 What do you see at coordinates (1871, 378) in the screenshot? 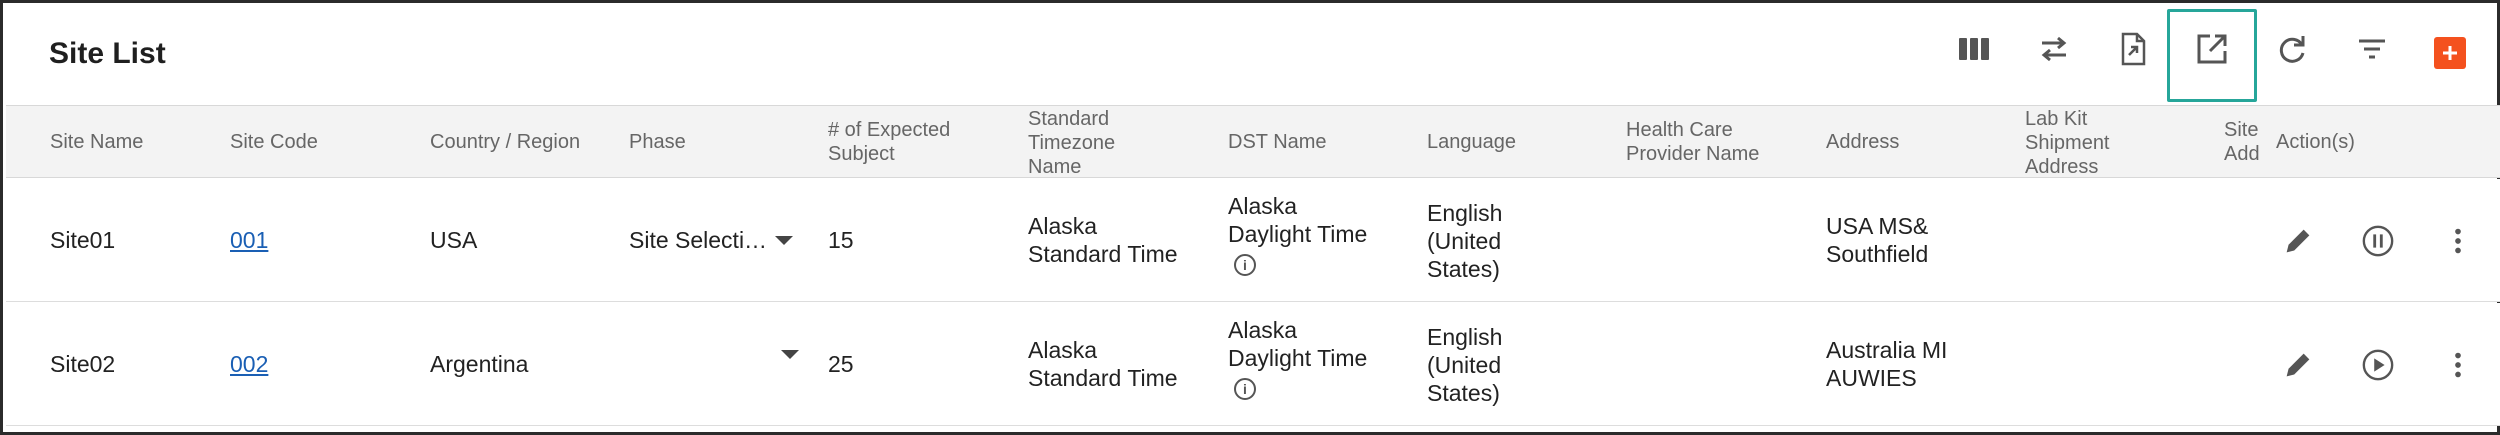
I see `addr-line2: AUWIES` at bounding box center [1871, 378].